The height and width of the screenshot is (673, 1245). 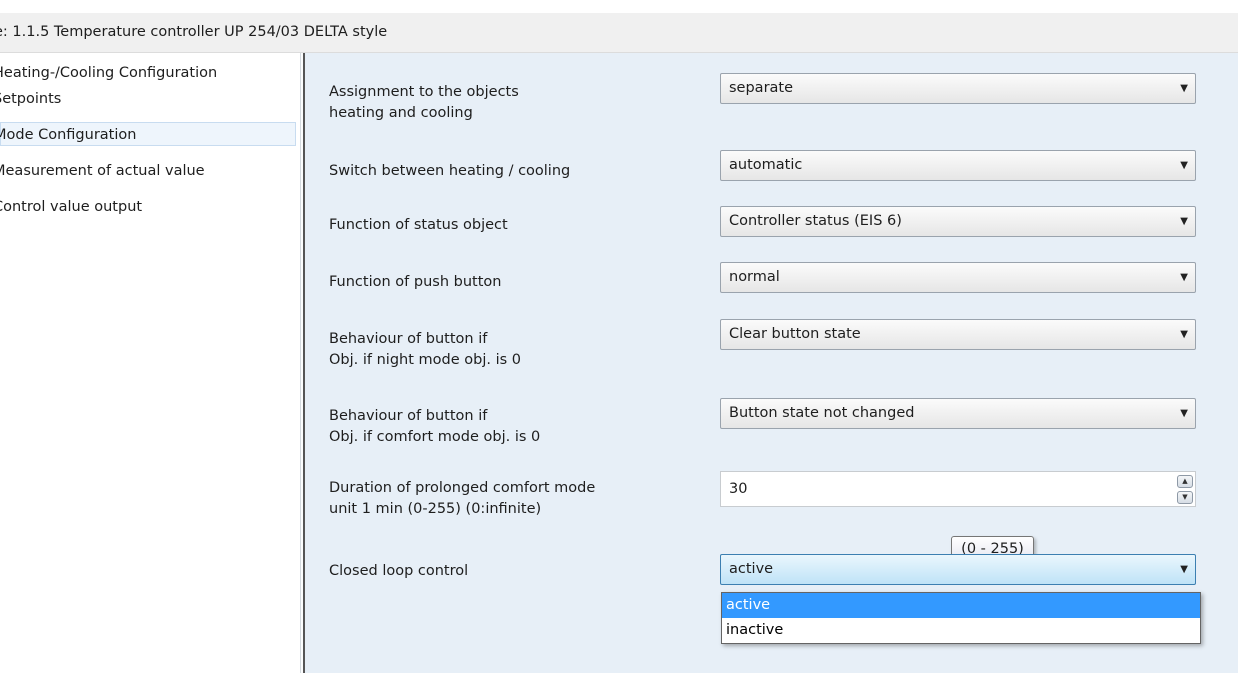 I want to click on push-button-value: normal, so click(x=754, y=277).